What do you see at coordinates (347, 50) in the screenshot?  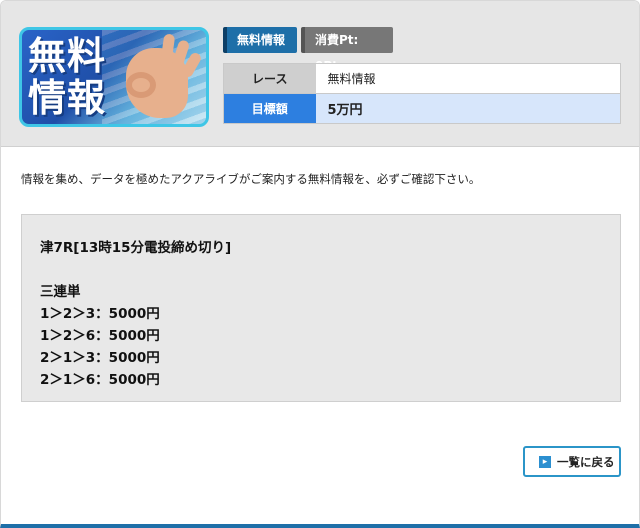 I see `points-cost-tag: 消費Pt: 0Pt` at bounding box center [347, 50].